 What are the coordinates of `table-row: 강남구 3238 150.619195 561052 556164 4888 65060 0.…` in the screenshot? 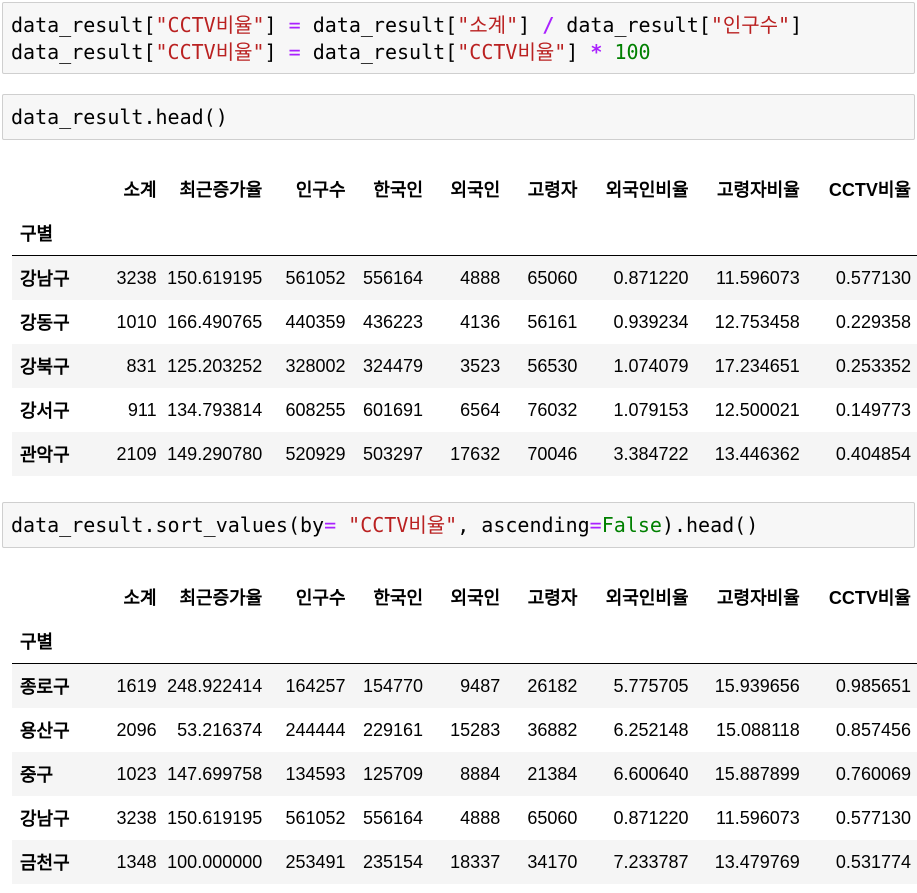 It's located at (464, 277).